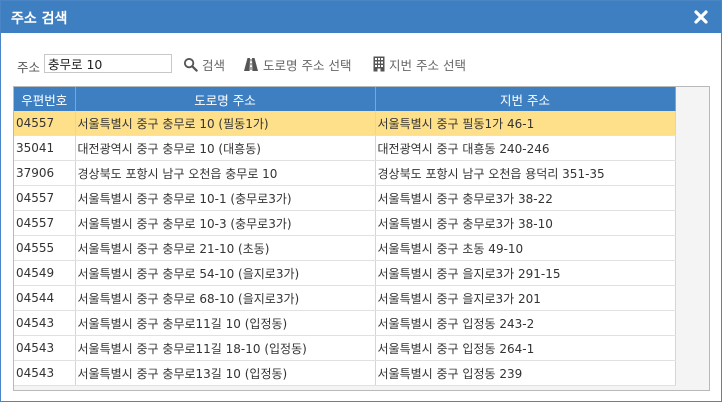 Image resolution: width=722 pixels, height=402 pixels. What do you see at coordinates (214, 65) in the screenshot?
I see `search-button-label: 검색` at bounding box center [214, 65].